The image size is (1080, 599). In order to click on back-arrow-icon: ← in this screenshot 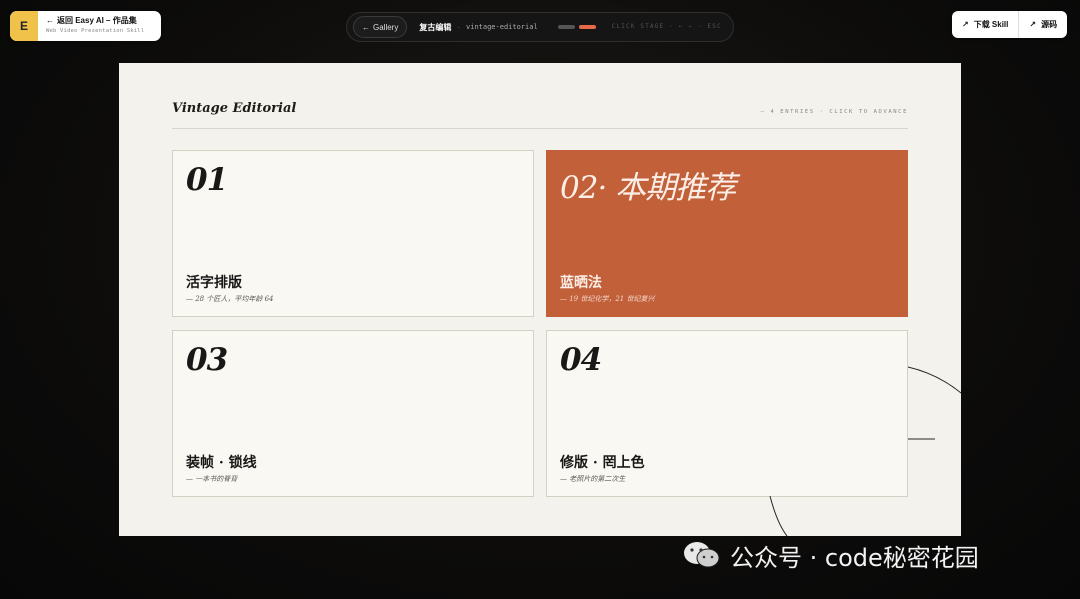, I will do `click(50, 21)`.